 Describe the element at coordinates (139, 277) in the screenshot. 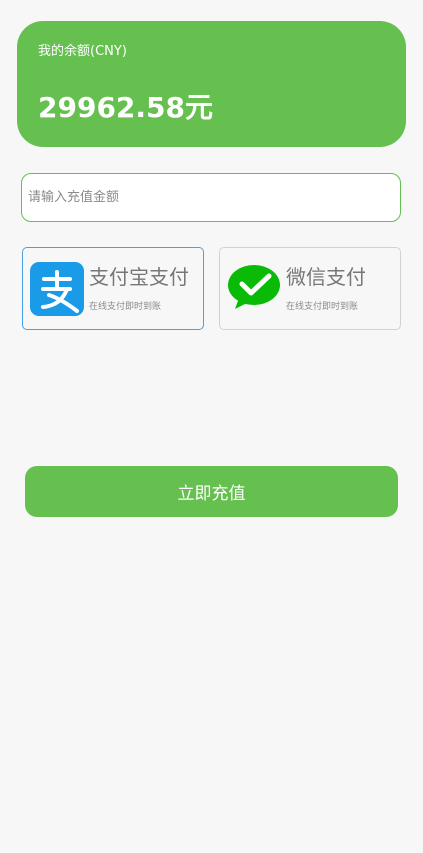

I see `alipay-title: 支付宝支付` at that location.